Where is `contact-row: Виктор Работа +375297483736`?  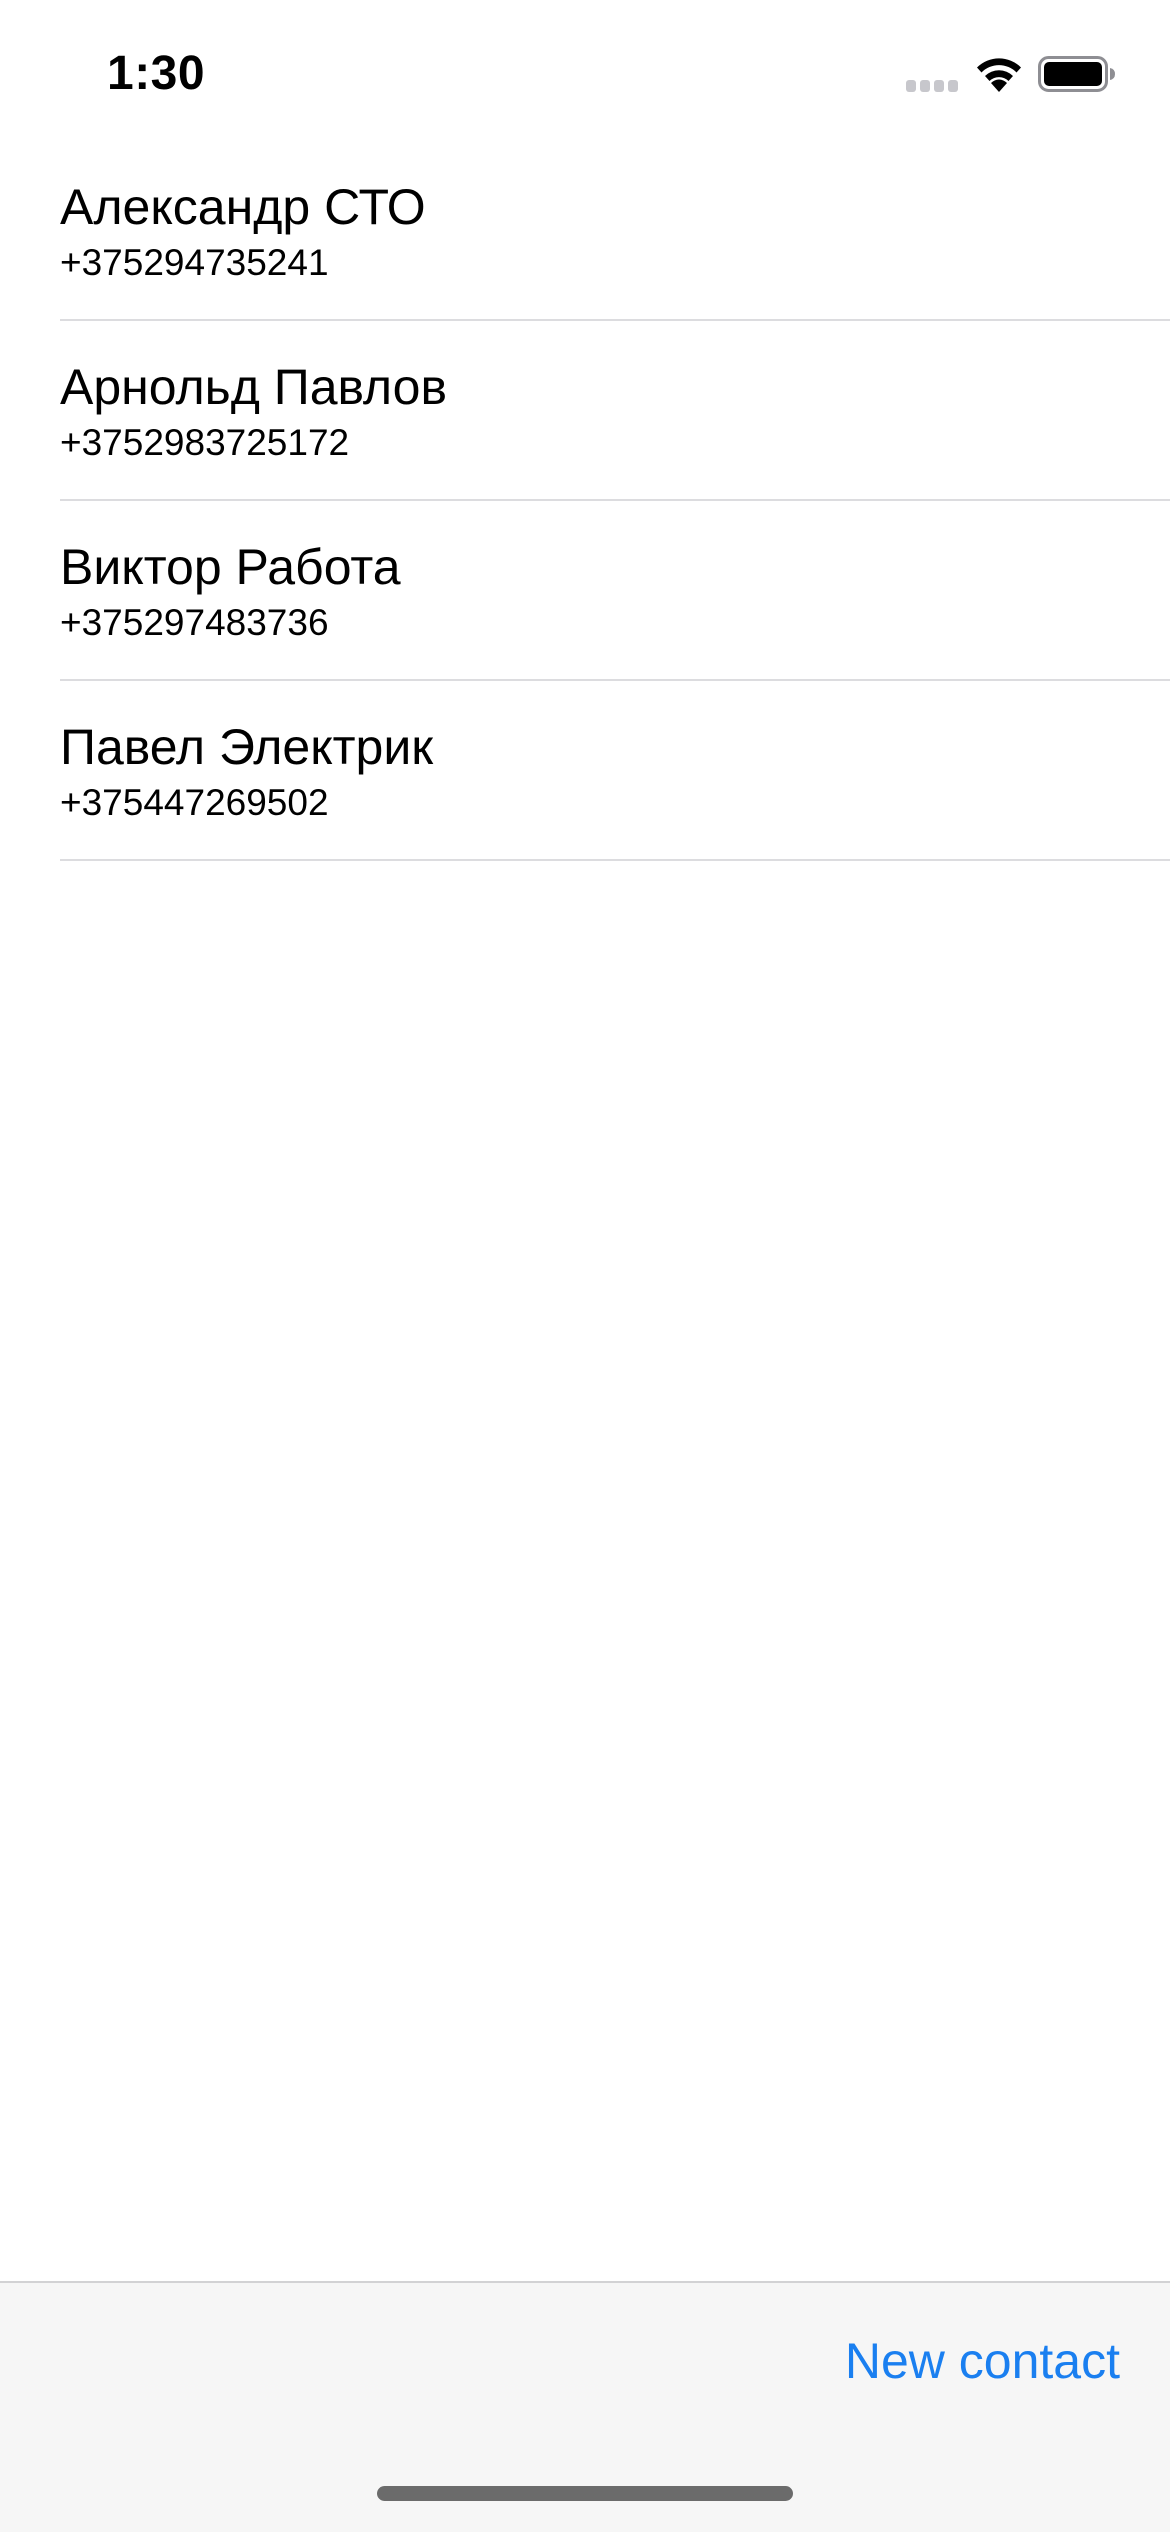 contact-row: Виктор Работа +375297483736 is located at coordinates (585, 591).